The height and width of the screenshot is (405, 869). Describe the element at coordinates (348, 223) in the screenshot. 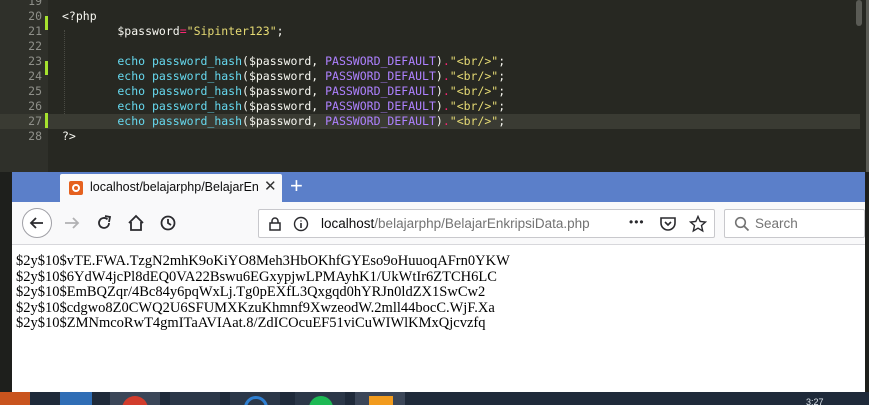

I see `url-host: localhost` at that location.